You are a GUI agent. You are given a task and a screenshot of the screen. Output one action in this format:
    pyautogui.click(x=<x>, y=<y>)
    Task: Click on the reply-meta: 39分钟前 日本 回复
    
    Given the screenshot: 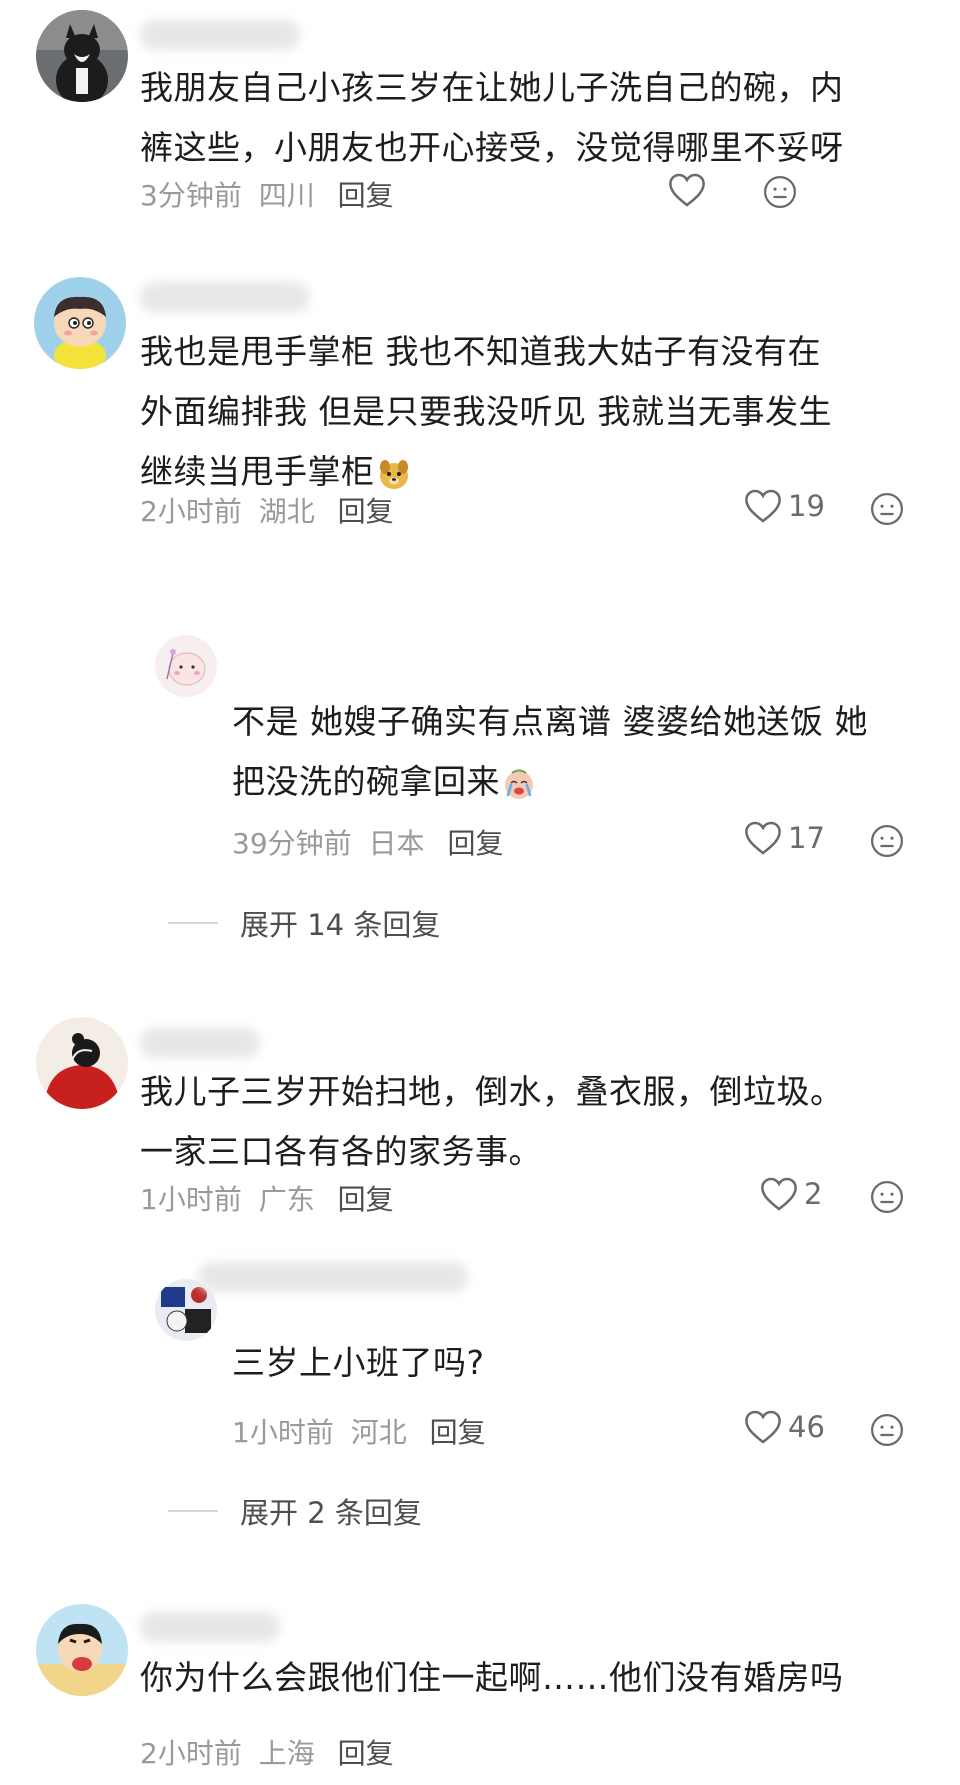 What is the action you would take?
    pyautogui.click(x=367, y=842)
    